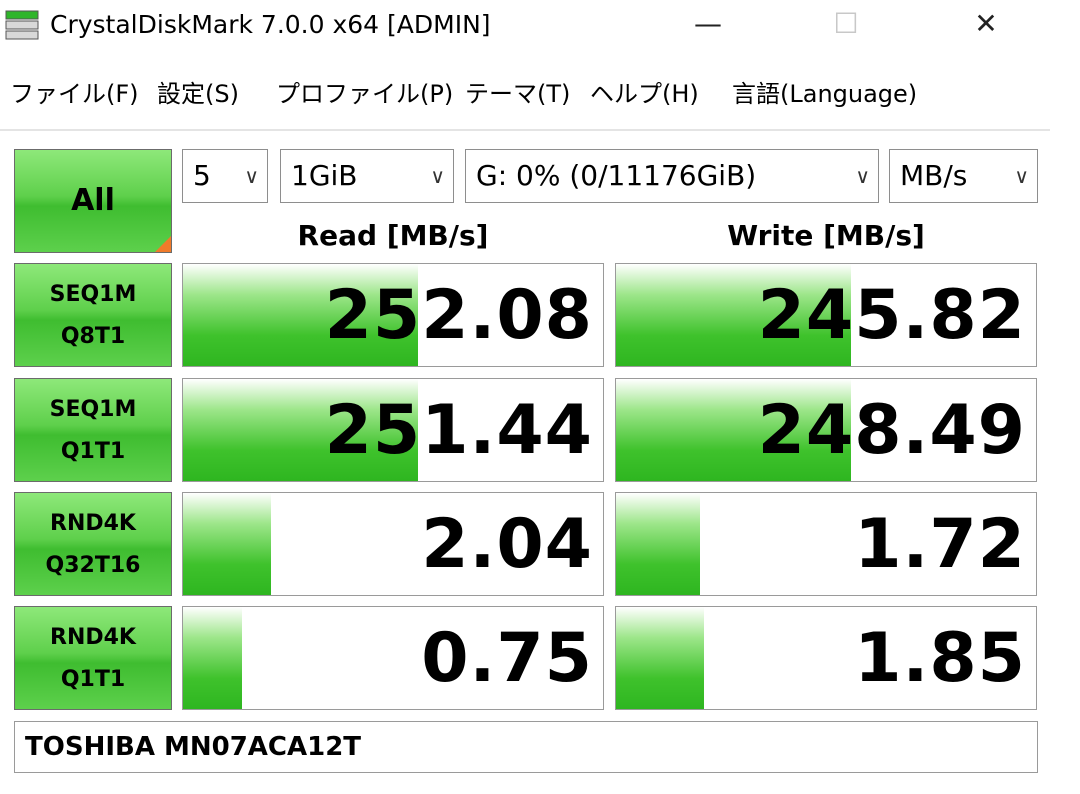  Describe the element at coordinates (393, 544) in the screenshot. I see `read-result-cell: 2.04` at that location.